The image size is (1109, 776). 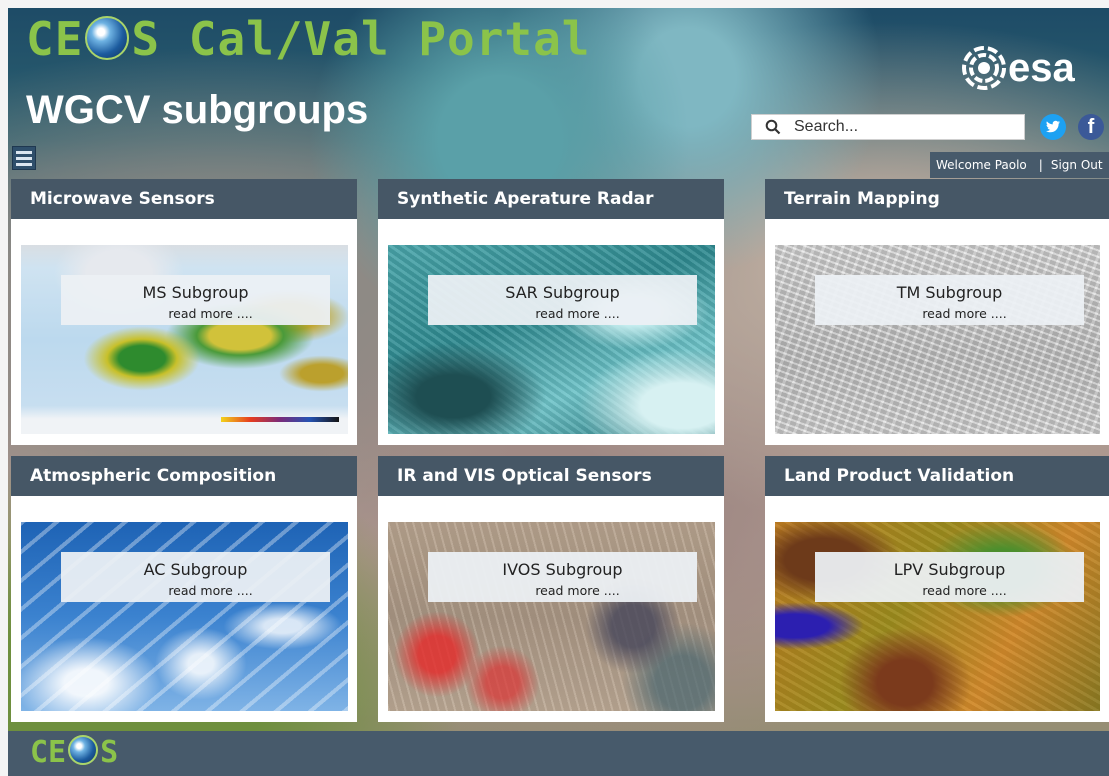 What do you see at coordinates (551, 199) in the screenshot?
I see `card-header: Synthetic Aperature Radar` at bounding box center [551, 199].